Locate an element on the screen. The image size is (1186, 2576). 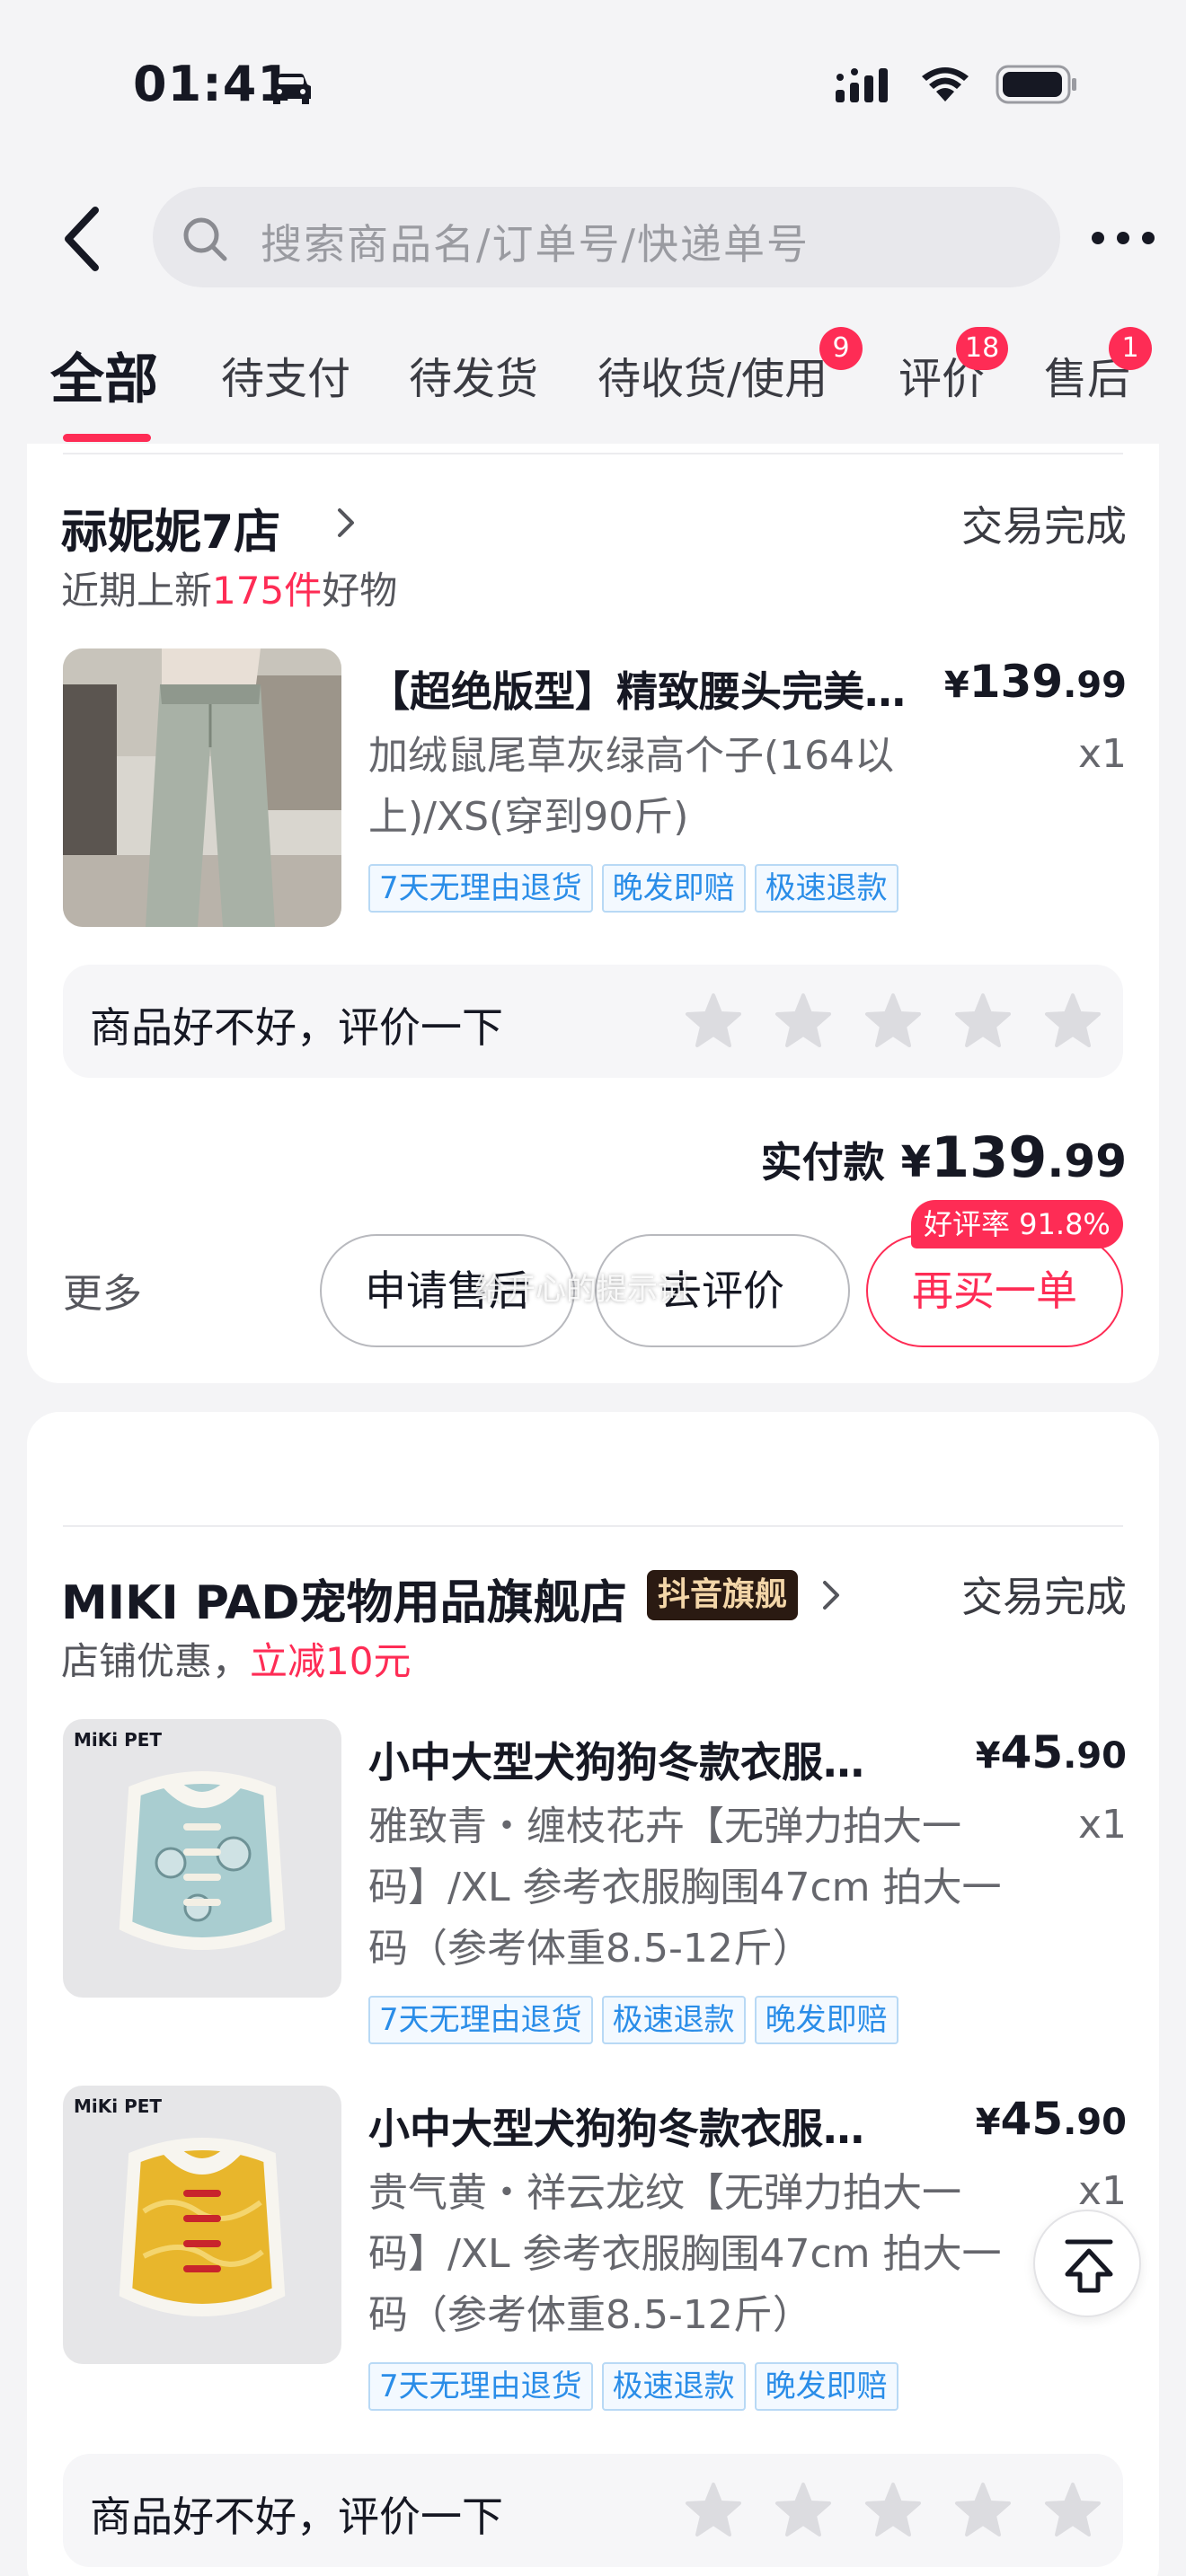
shop-subtitle-highlight: 175件 is located at coordinates (267, 591).